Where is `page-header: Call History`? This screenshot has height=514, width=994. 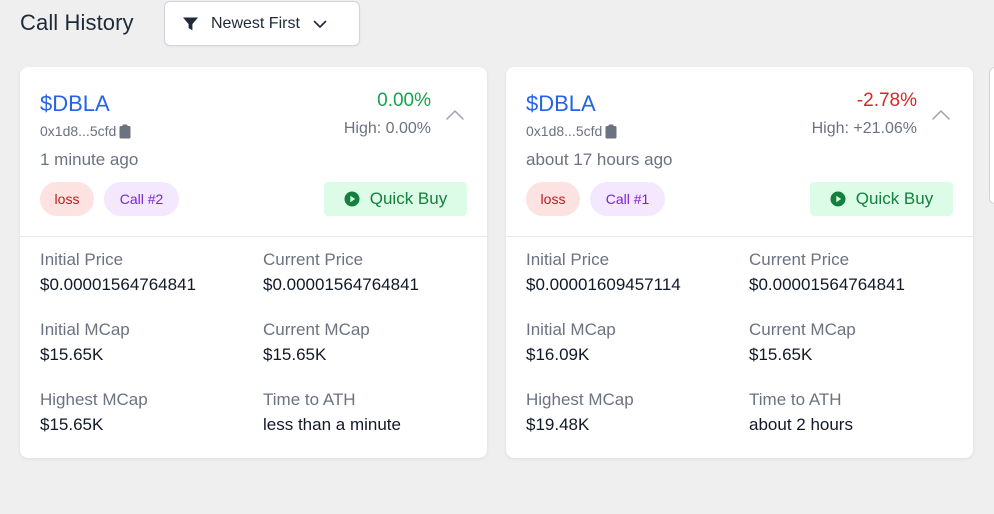 page-header: Call History is located at coordinates (77, 23).